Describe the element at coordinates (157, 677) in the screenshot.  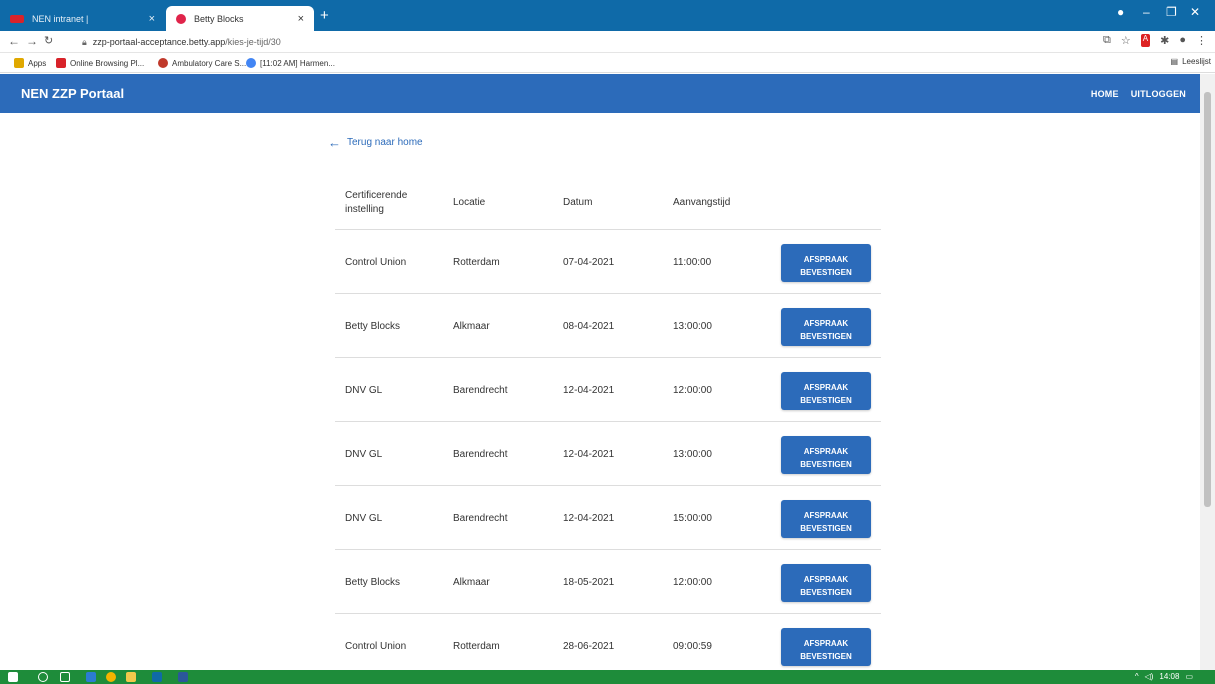
I see `outlook-icon` at that location.